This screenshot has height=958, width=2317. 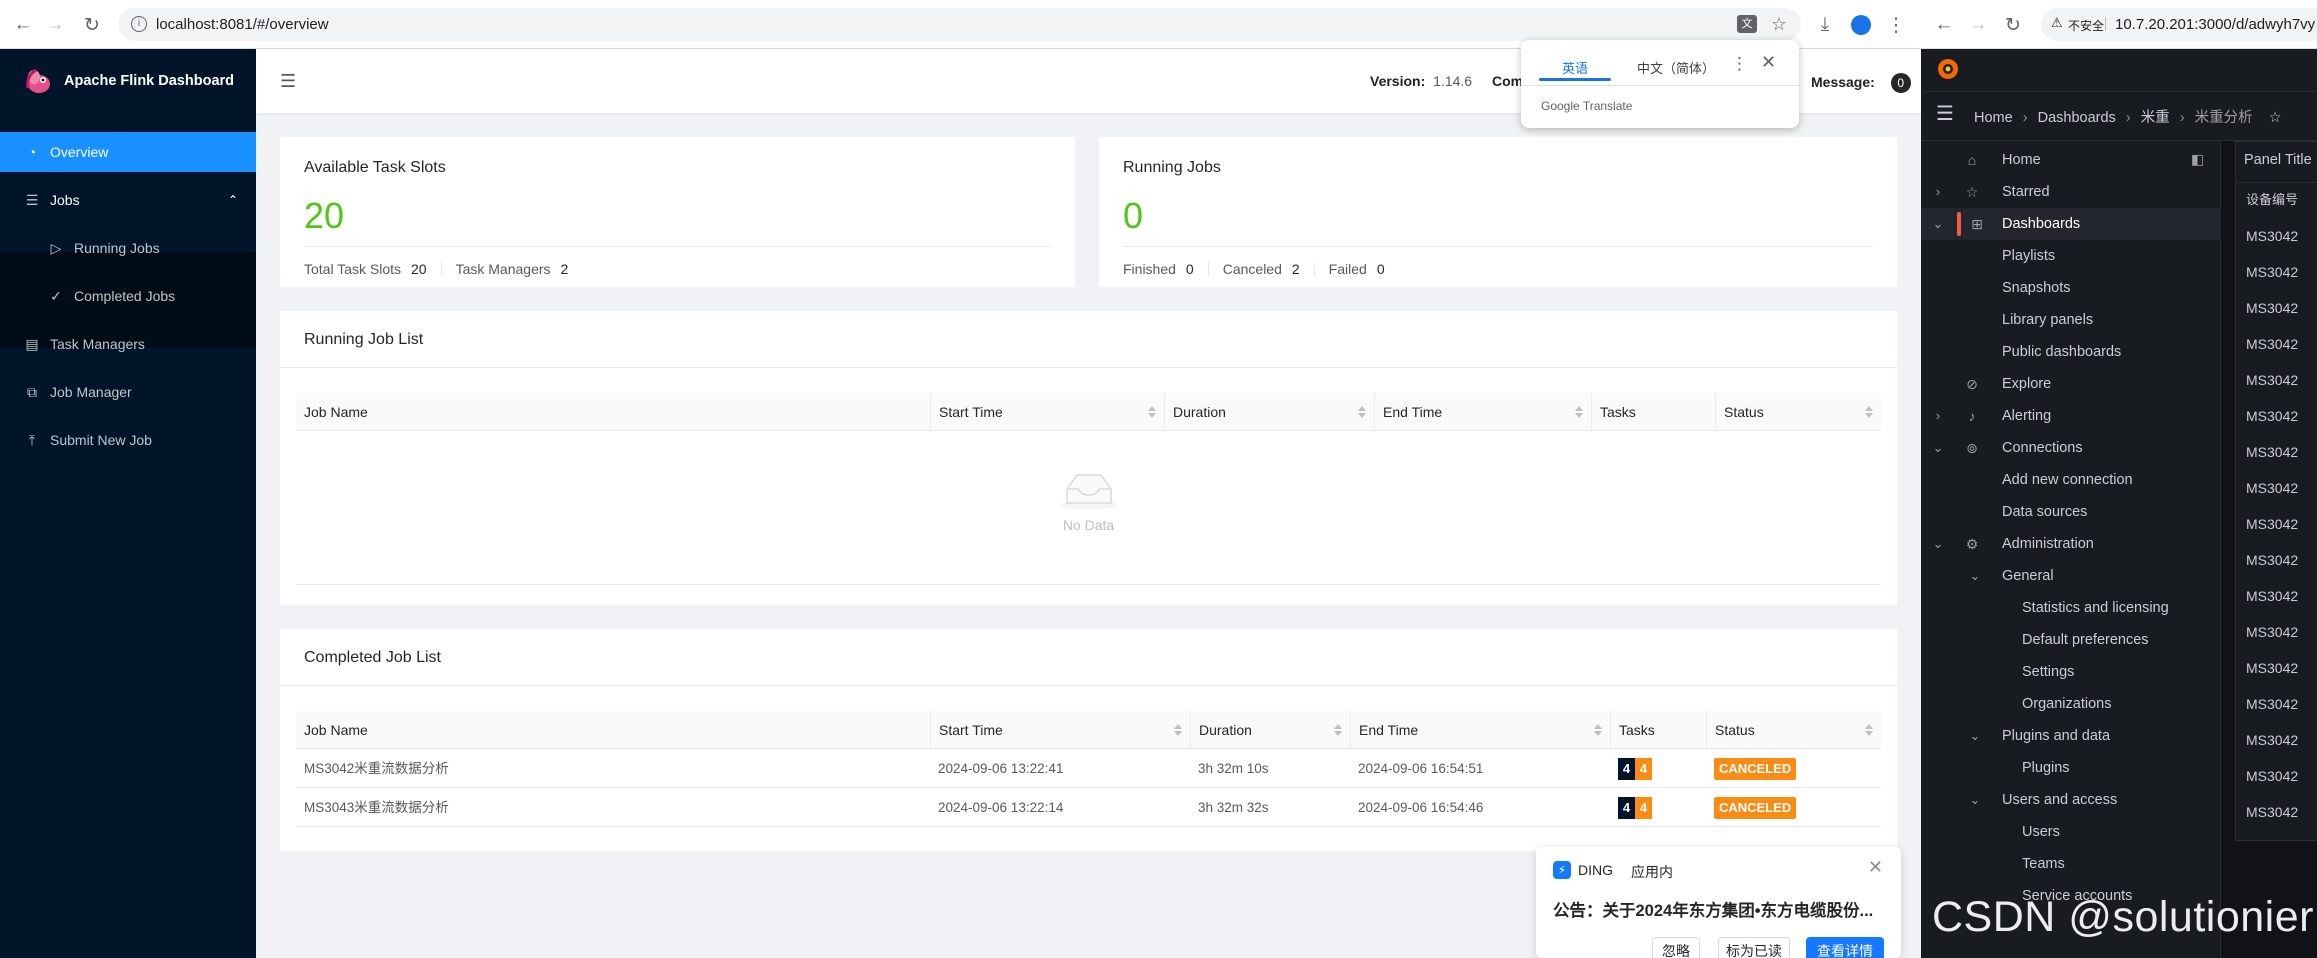 I want to click on nav-plugins: Plugins, so click(x=2071, y=768).